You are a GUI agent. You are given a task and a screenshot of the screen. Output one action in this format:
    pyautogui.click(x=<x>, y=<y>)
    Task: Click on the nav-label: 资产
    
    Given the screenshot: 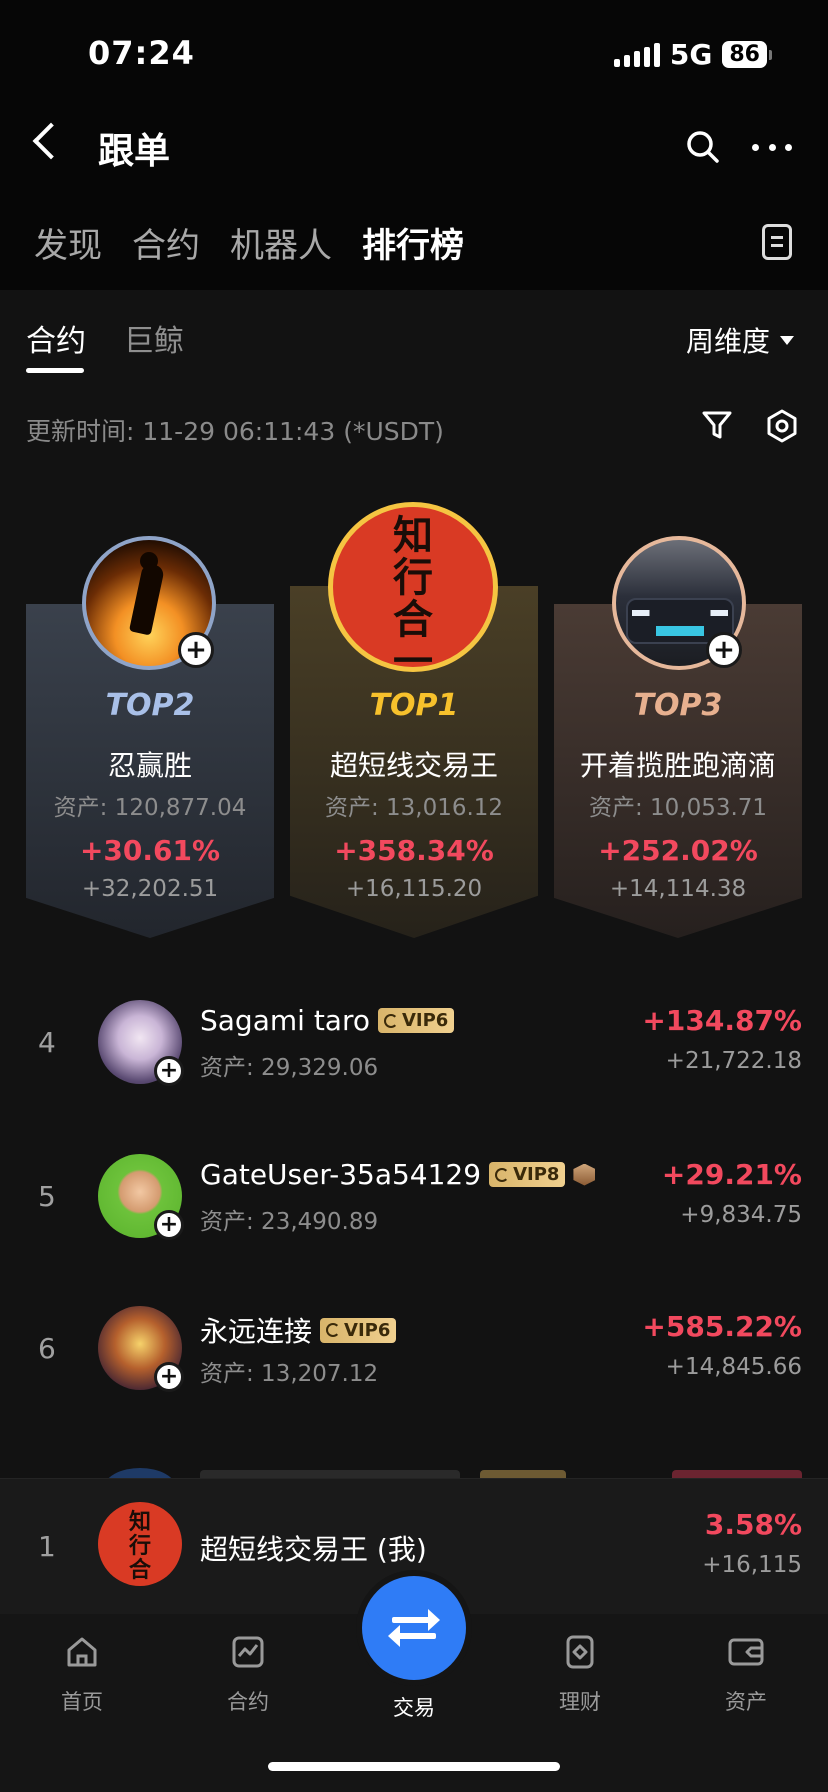 What is the action you would take?
    pyautogui.click(x=746, y=1702)
    